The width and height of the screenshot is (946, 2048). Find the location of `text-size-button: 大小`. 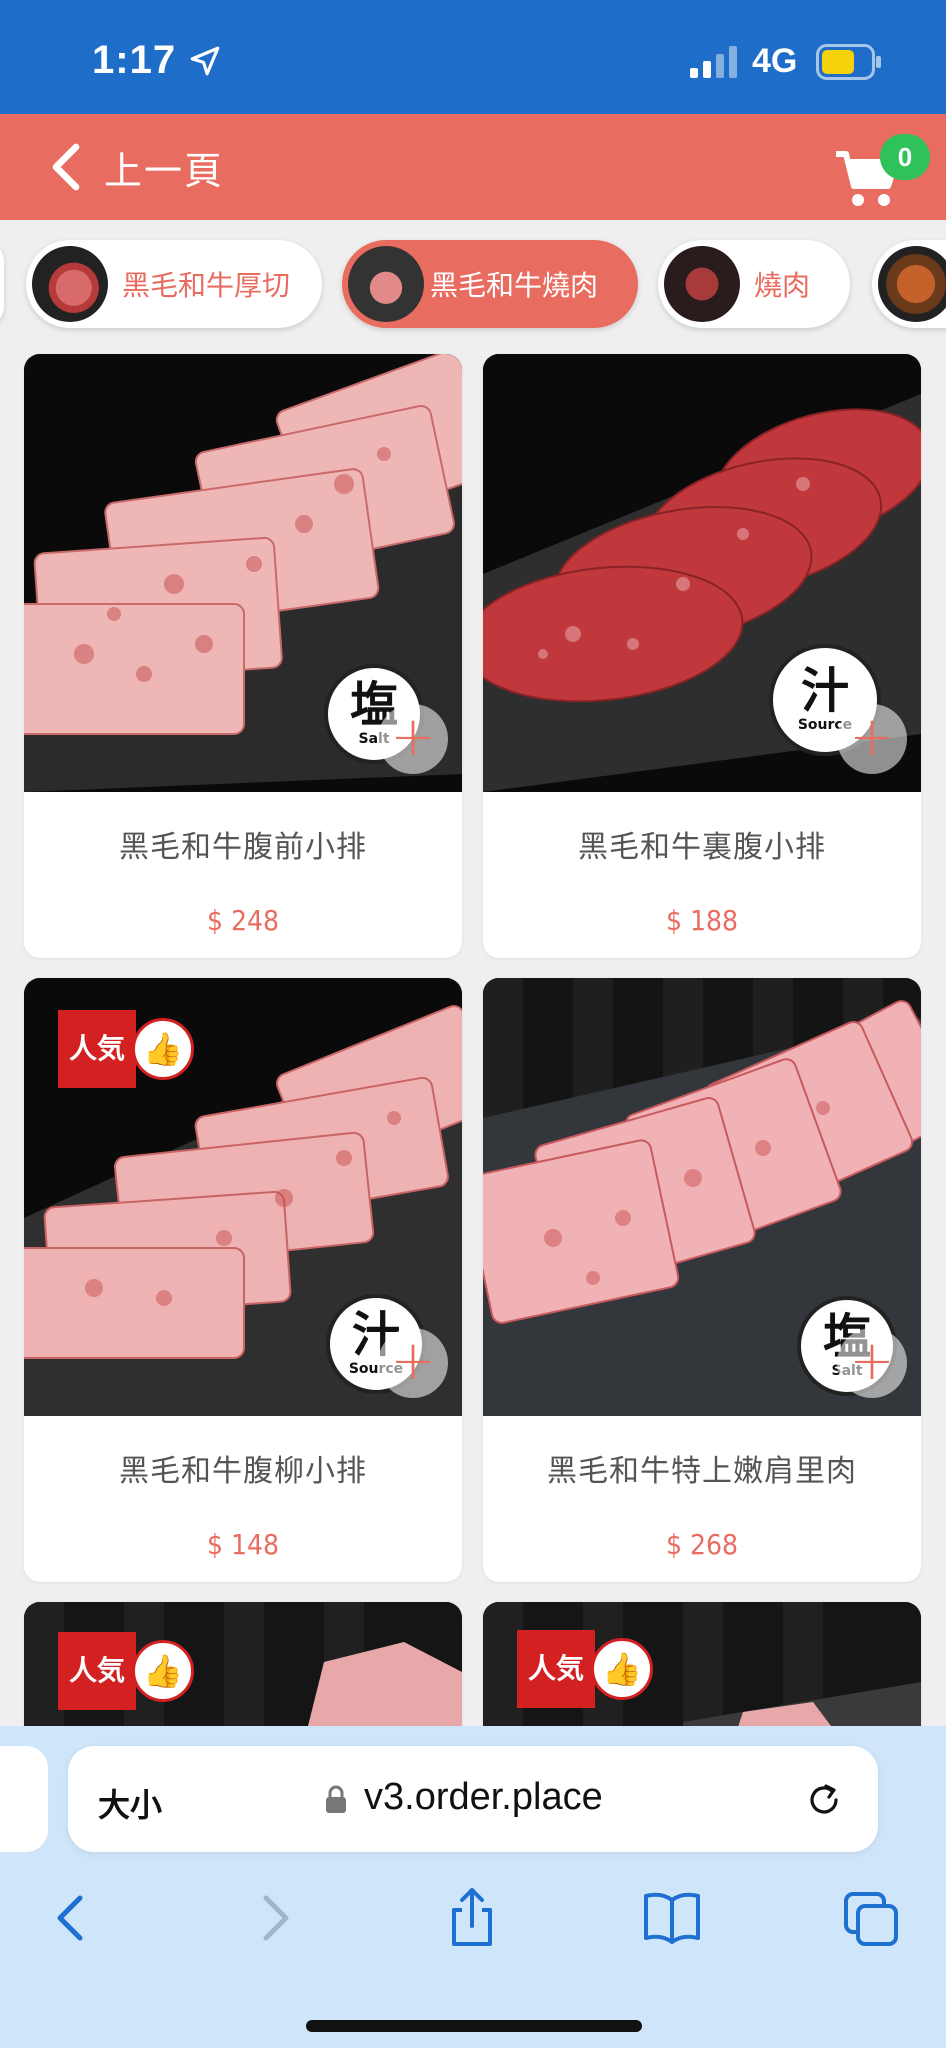

text-size-button: 大小 is located at coordinates (130, 1803).